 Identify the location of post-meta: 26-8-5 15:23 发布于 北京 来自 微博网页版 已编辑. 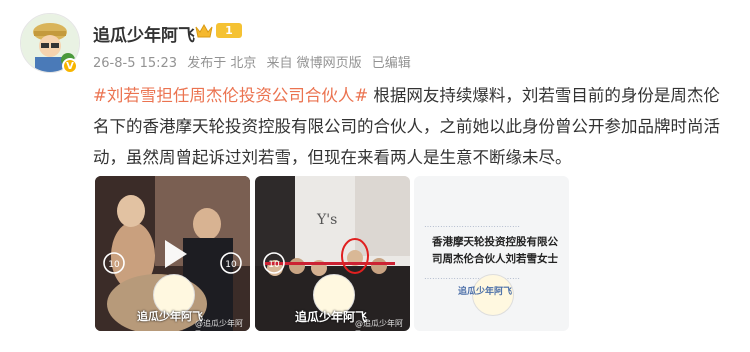
(255, 61).